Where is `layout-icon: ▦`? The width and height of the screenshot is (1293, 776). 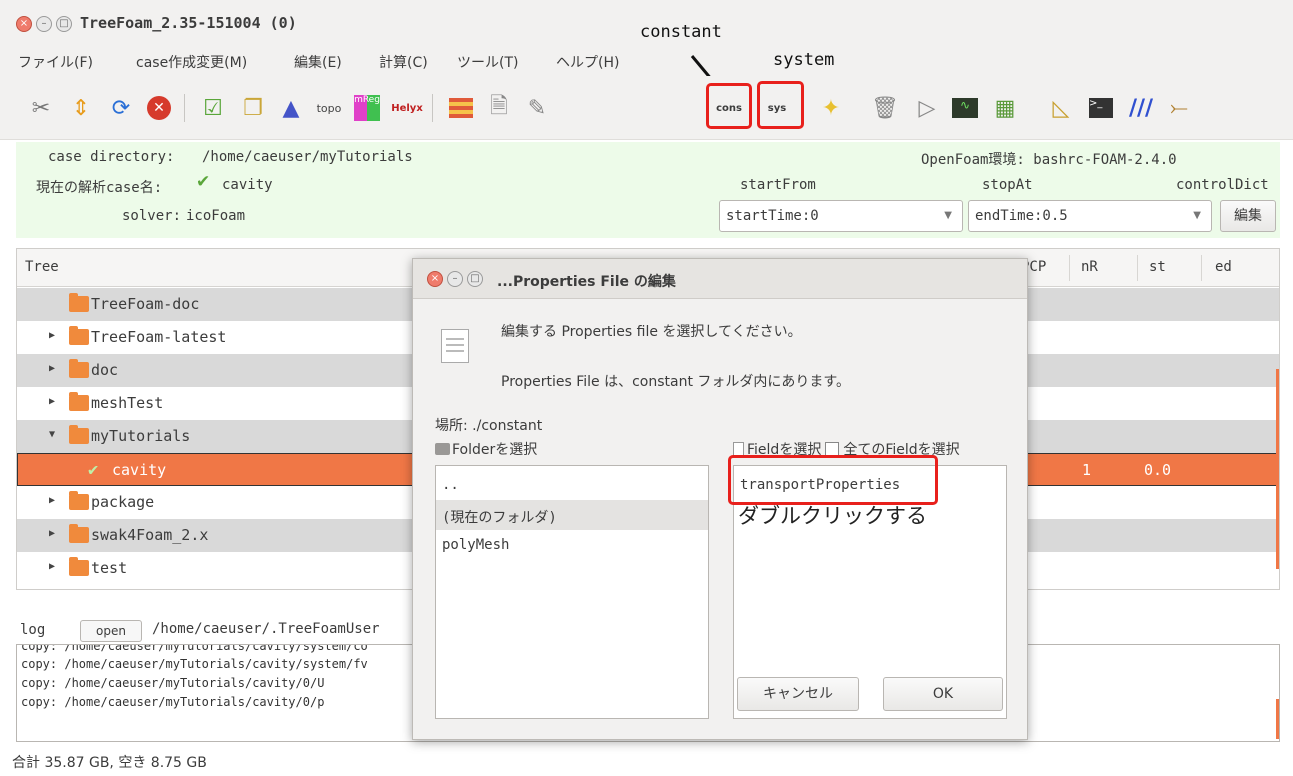 layout-icon: ▦ is located at coordinates (1005, 108).